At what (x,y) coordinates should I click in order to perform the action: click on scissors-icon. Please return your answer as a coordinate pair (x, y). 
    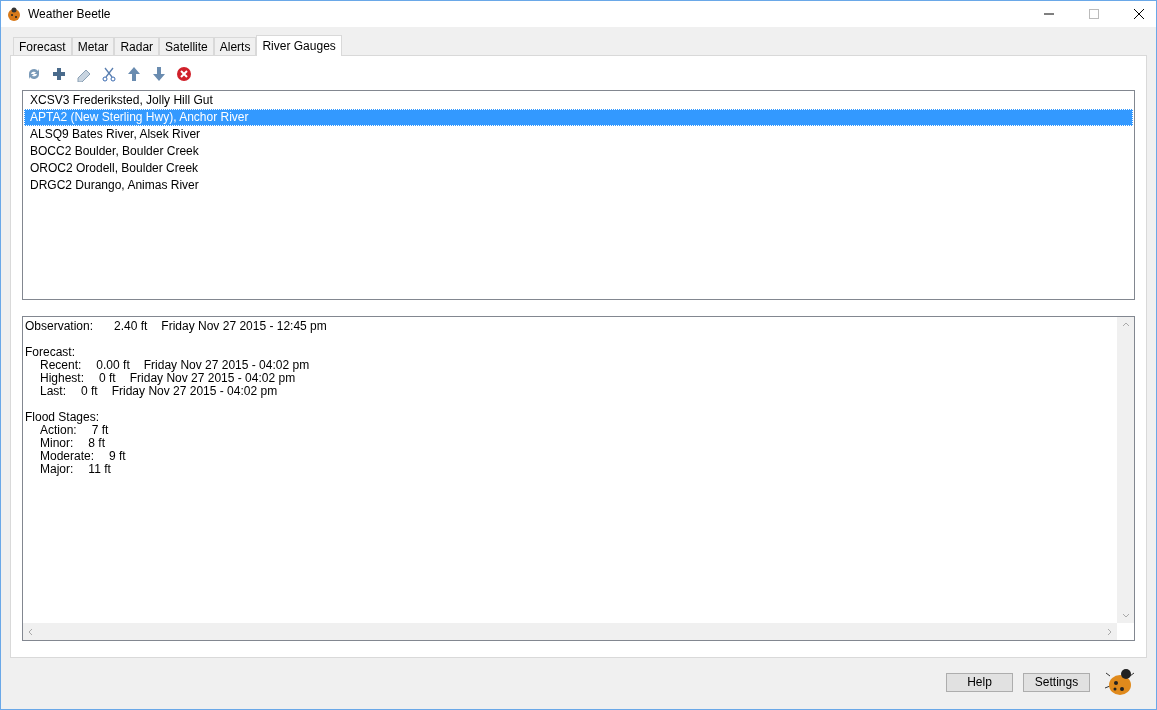
    Looking at the image, I should click on (109, 74).